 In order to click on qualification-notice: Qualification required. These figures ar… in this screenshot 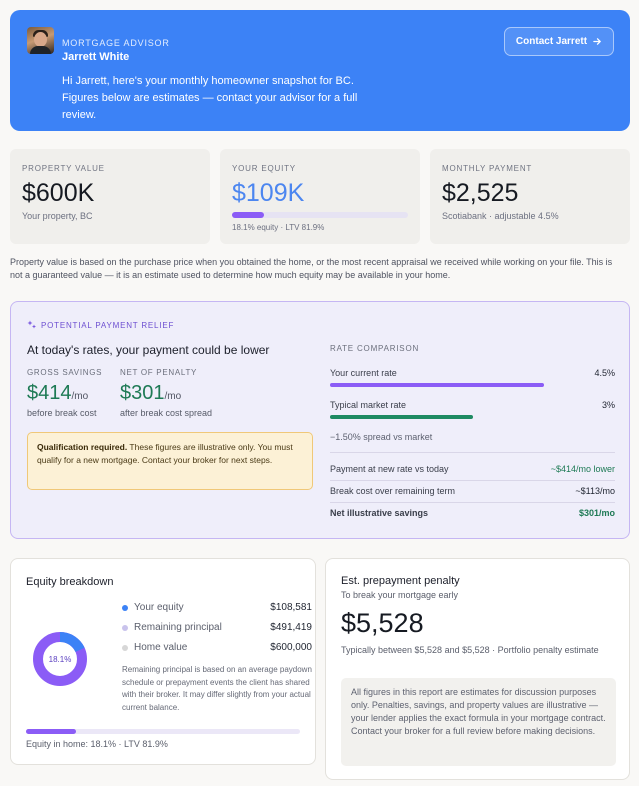, I will do `click(170, 461)`.